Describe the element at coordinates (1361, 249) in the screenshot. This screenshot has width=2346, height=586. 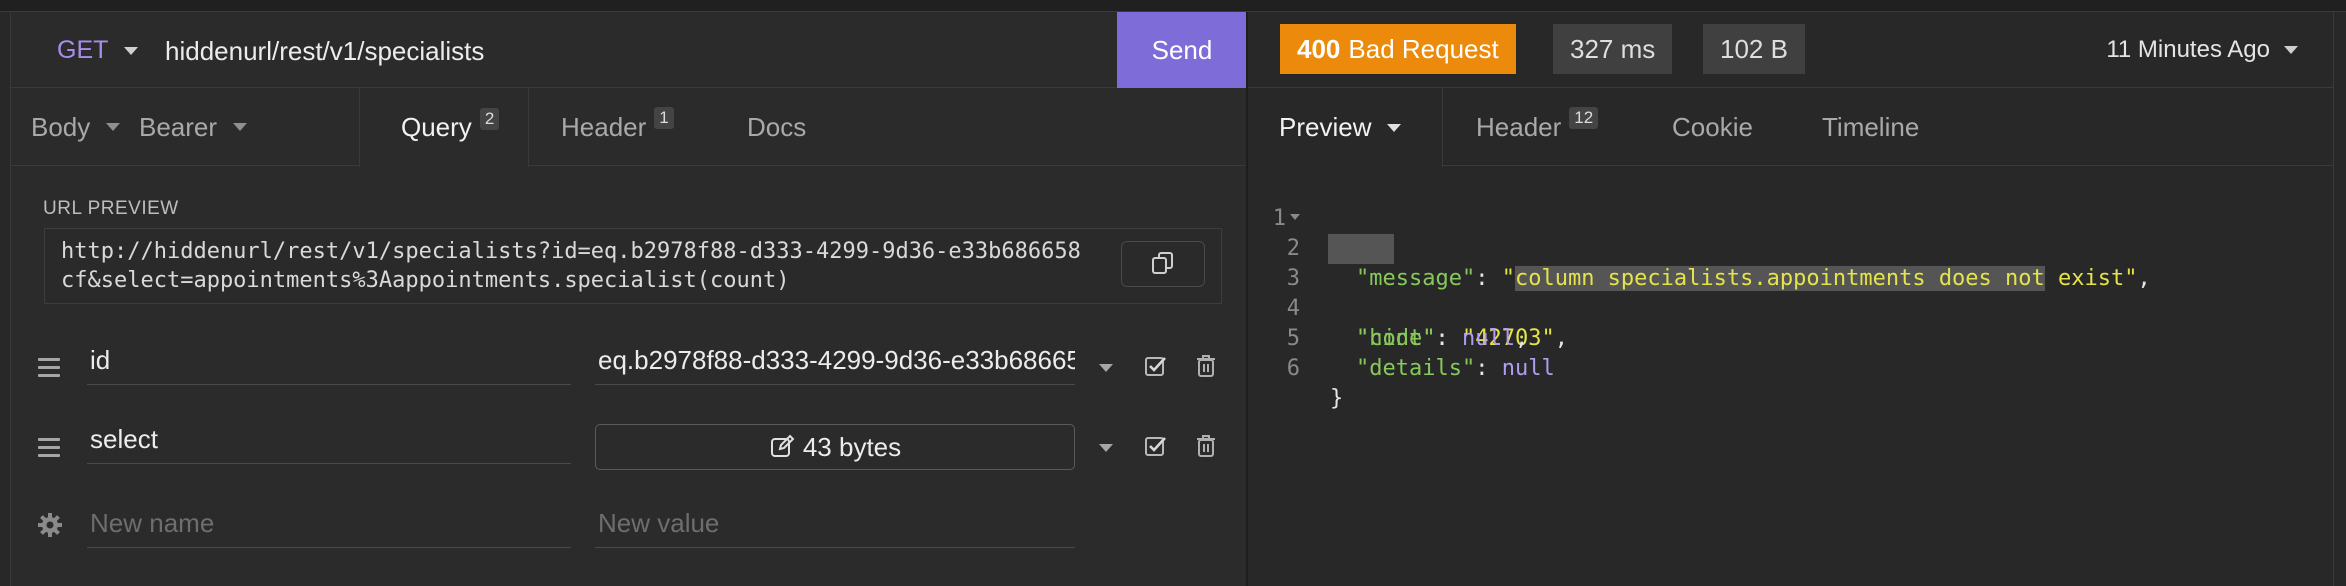
I see `text-selection` at that location.